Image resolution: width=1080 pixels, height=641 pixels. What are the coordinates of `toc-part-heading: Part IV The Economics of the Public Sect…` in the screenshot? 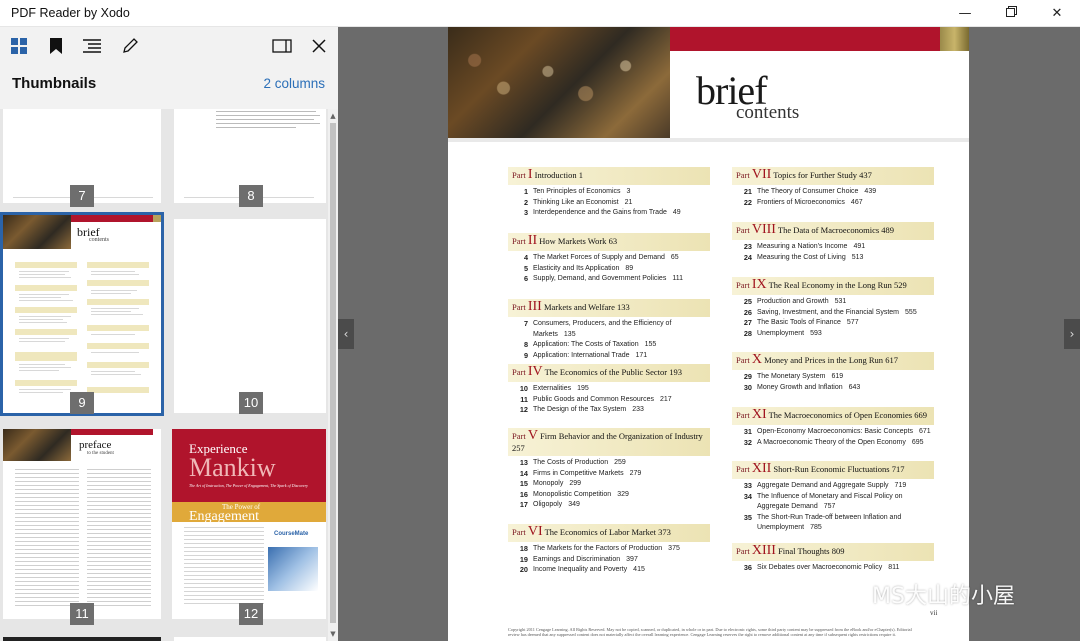 It's located at (609, 373).